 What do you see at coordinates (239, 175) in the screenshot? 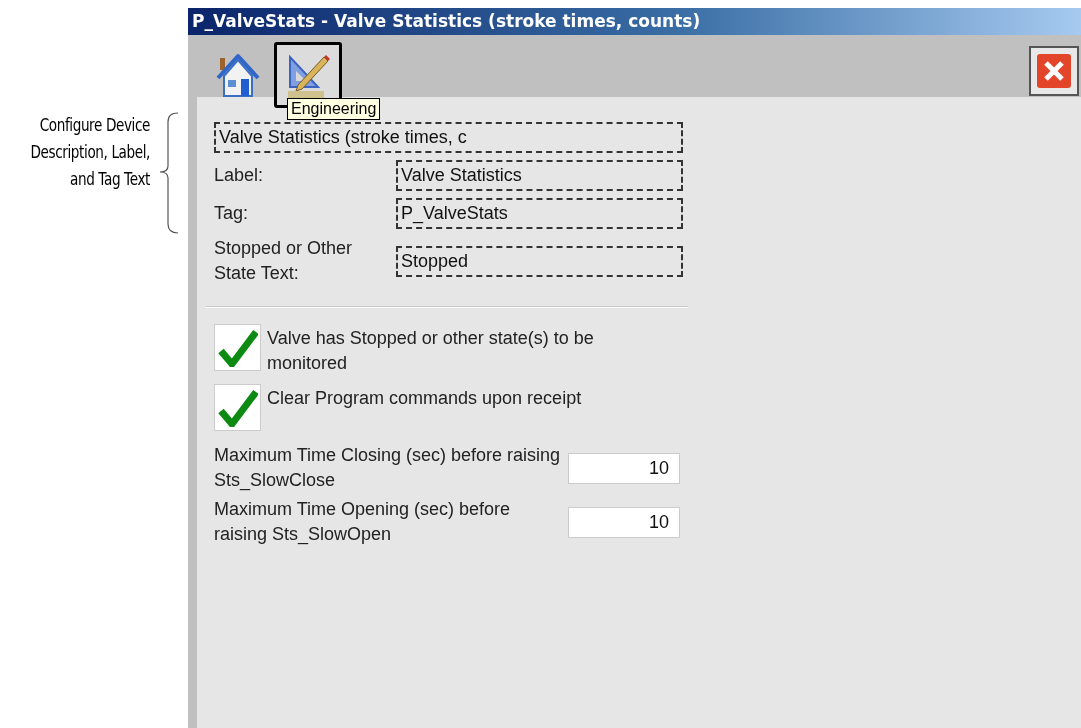
I see `field-label: Label:` at bounding box center [239, 175].